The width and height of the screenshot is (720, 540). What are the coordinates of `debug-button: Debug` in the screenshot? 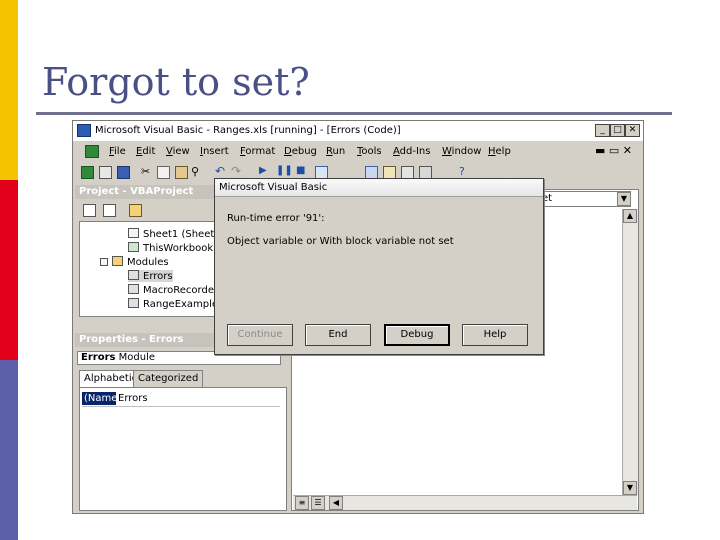 It's located at (417, 335).